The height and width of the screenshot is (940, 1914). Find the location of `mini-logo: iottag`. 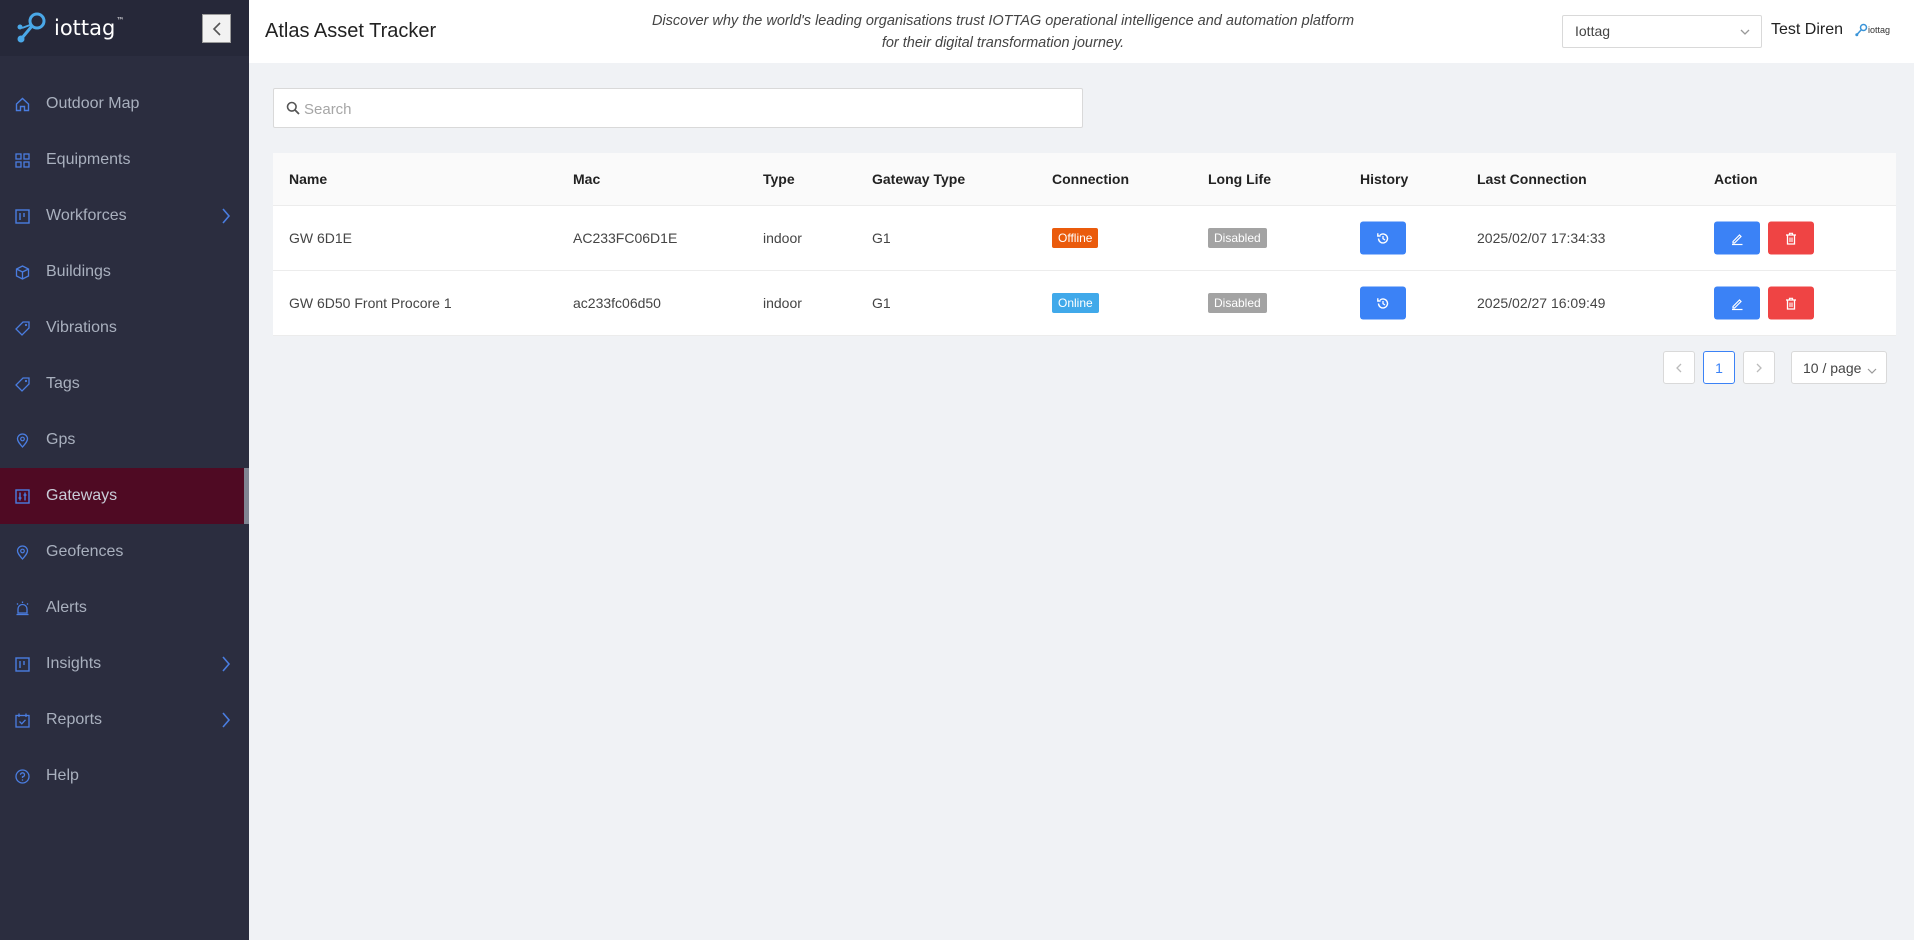

mini-logo: iottag is located at coordinates (1872, 30).